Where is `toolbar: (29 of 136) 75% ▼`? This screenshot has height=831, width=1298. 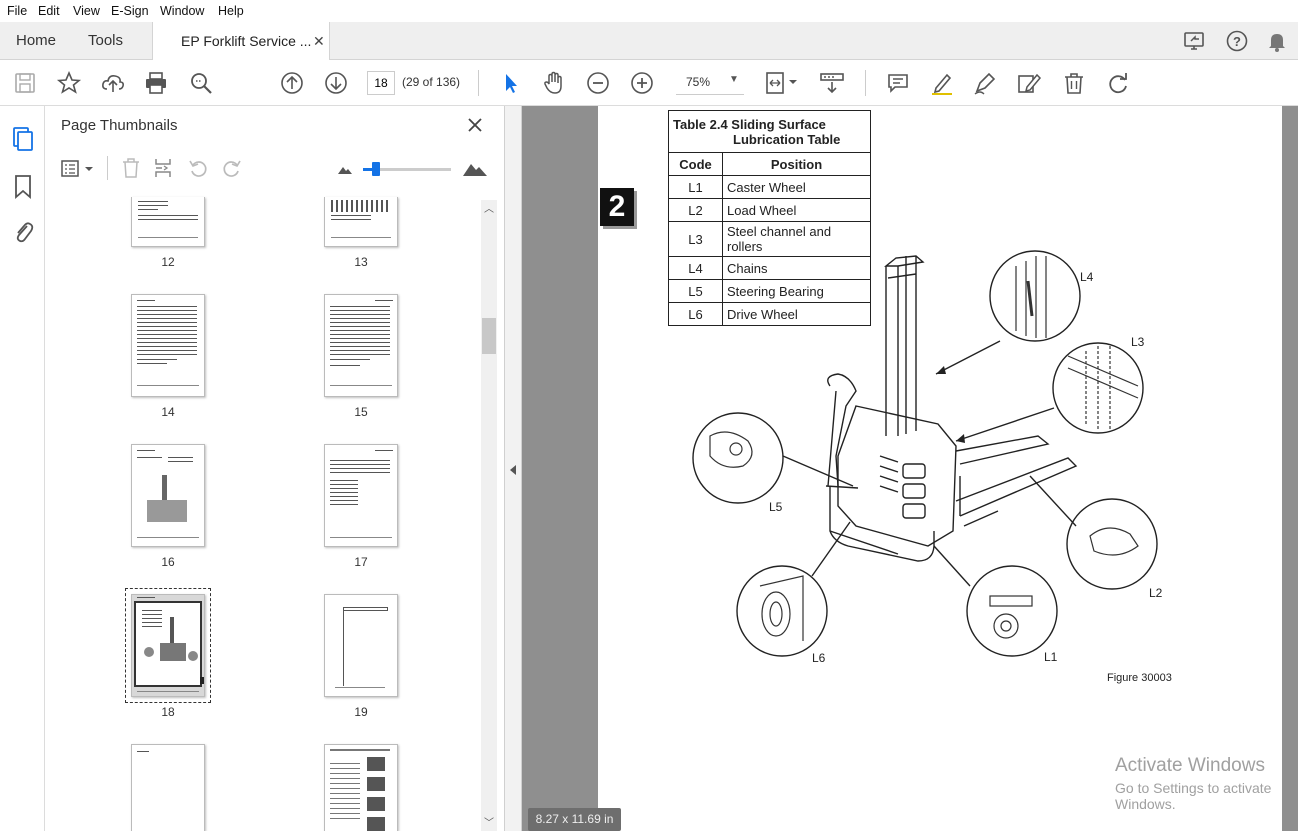
toolbar: (29 of 136) 75% ▼ is located at coordinates (649, 83).